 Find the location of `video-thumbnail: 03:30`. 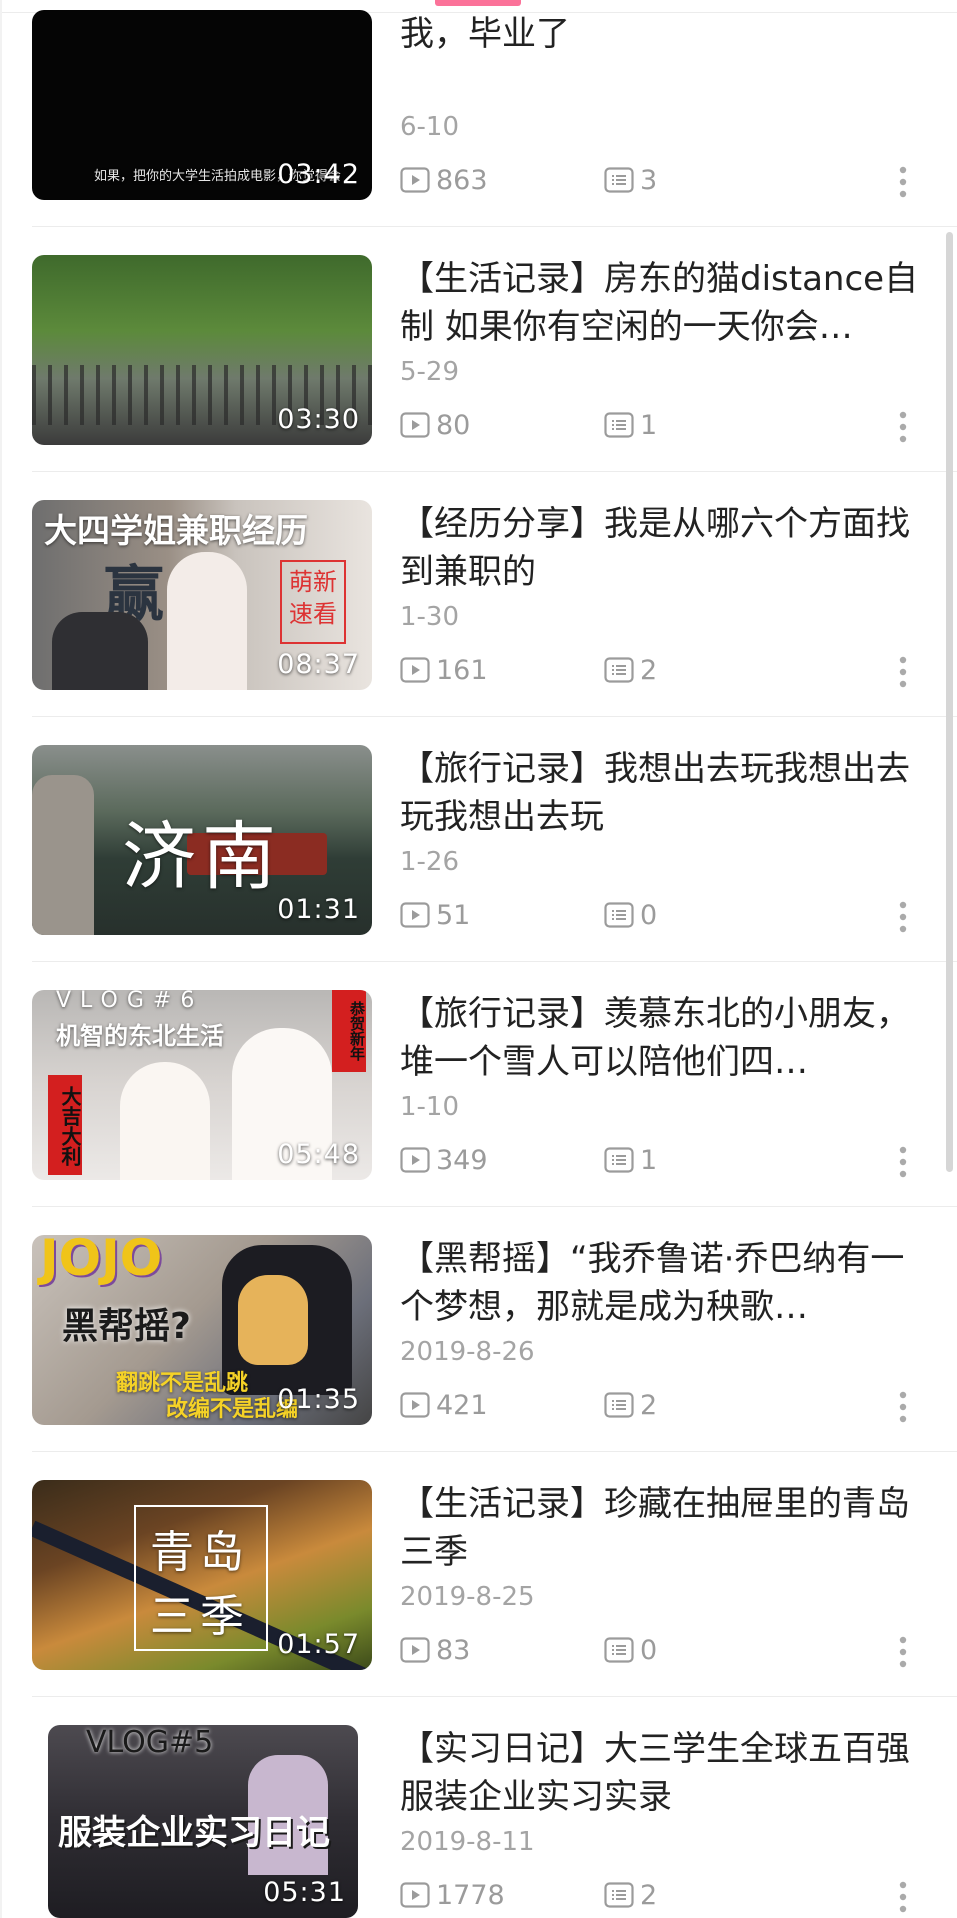

video-thumbnail: 03:30 is located at coordinates (202, 350).